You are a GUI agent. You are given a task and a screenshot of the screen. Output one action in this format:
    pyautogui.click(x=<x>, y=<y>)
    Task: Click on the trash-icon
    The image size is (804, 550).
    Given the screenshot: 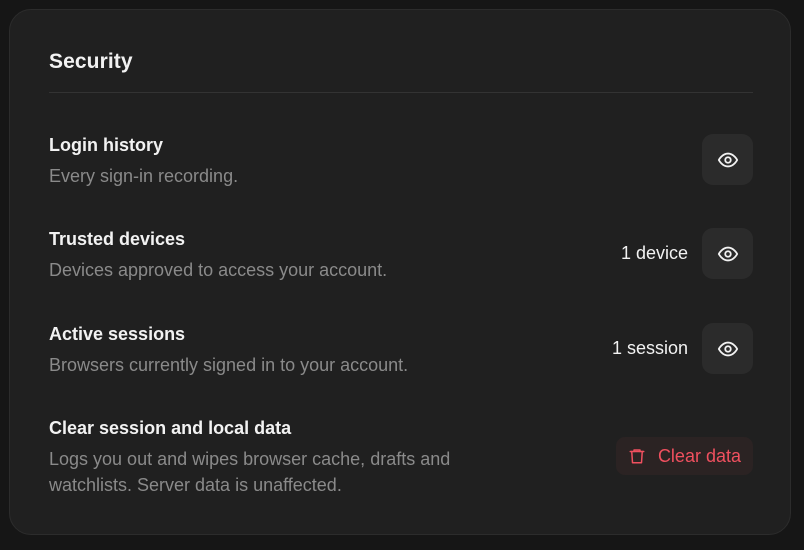 What is the action you would take?
    pyautogui.click(x=637, y=456)
    